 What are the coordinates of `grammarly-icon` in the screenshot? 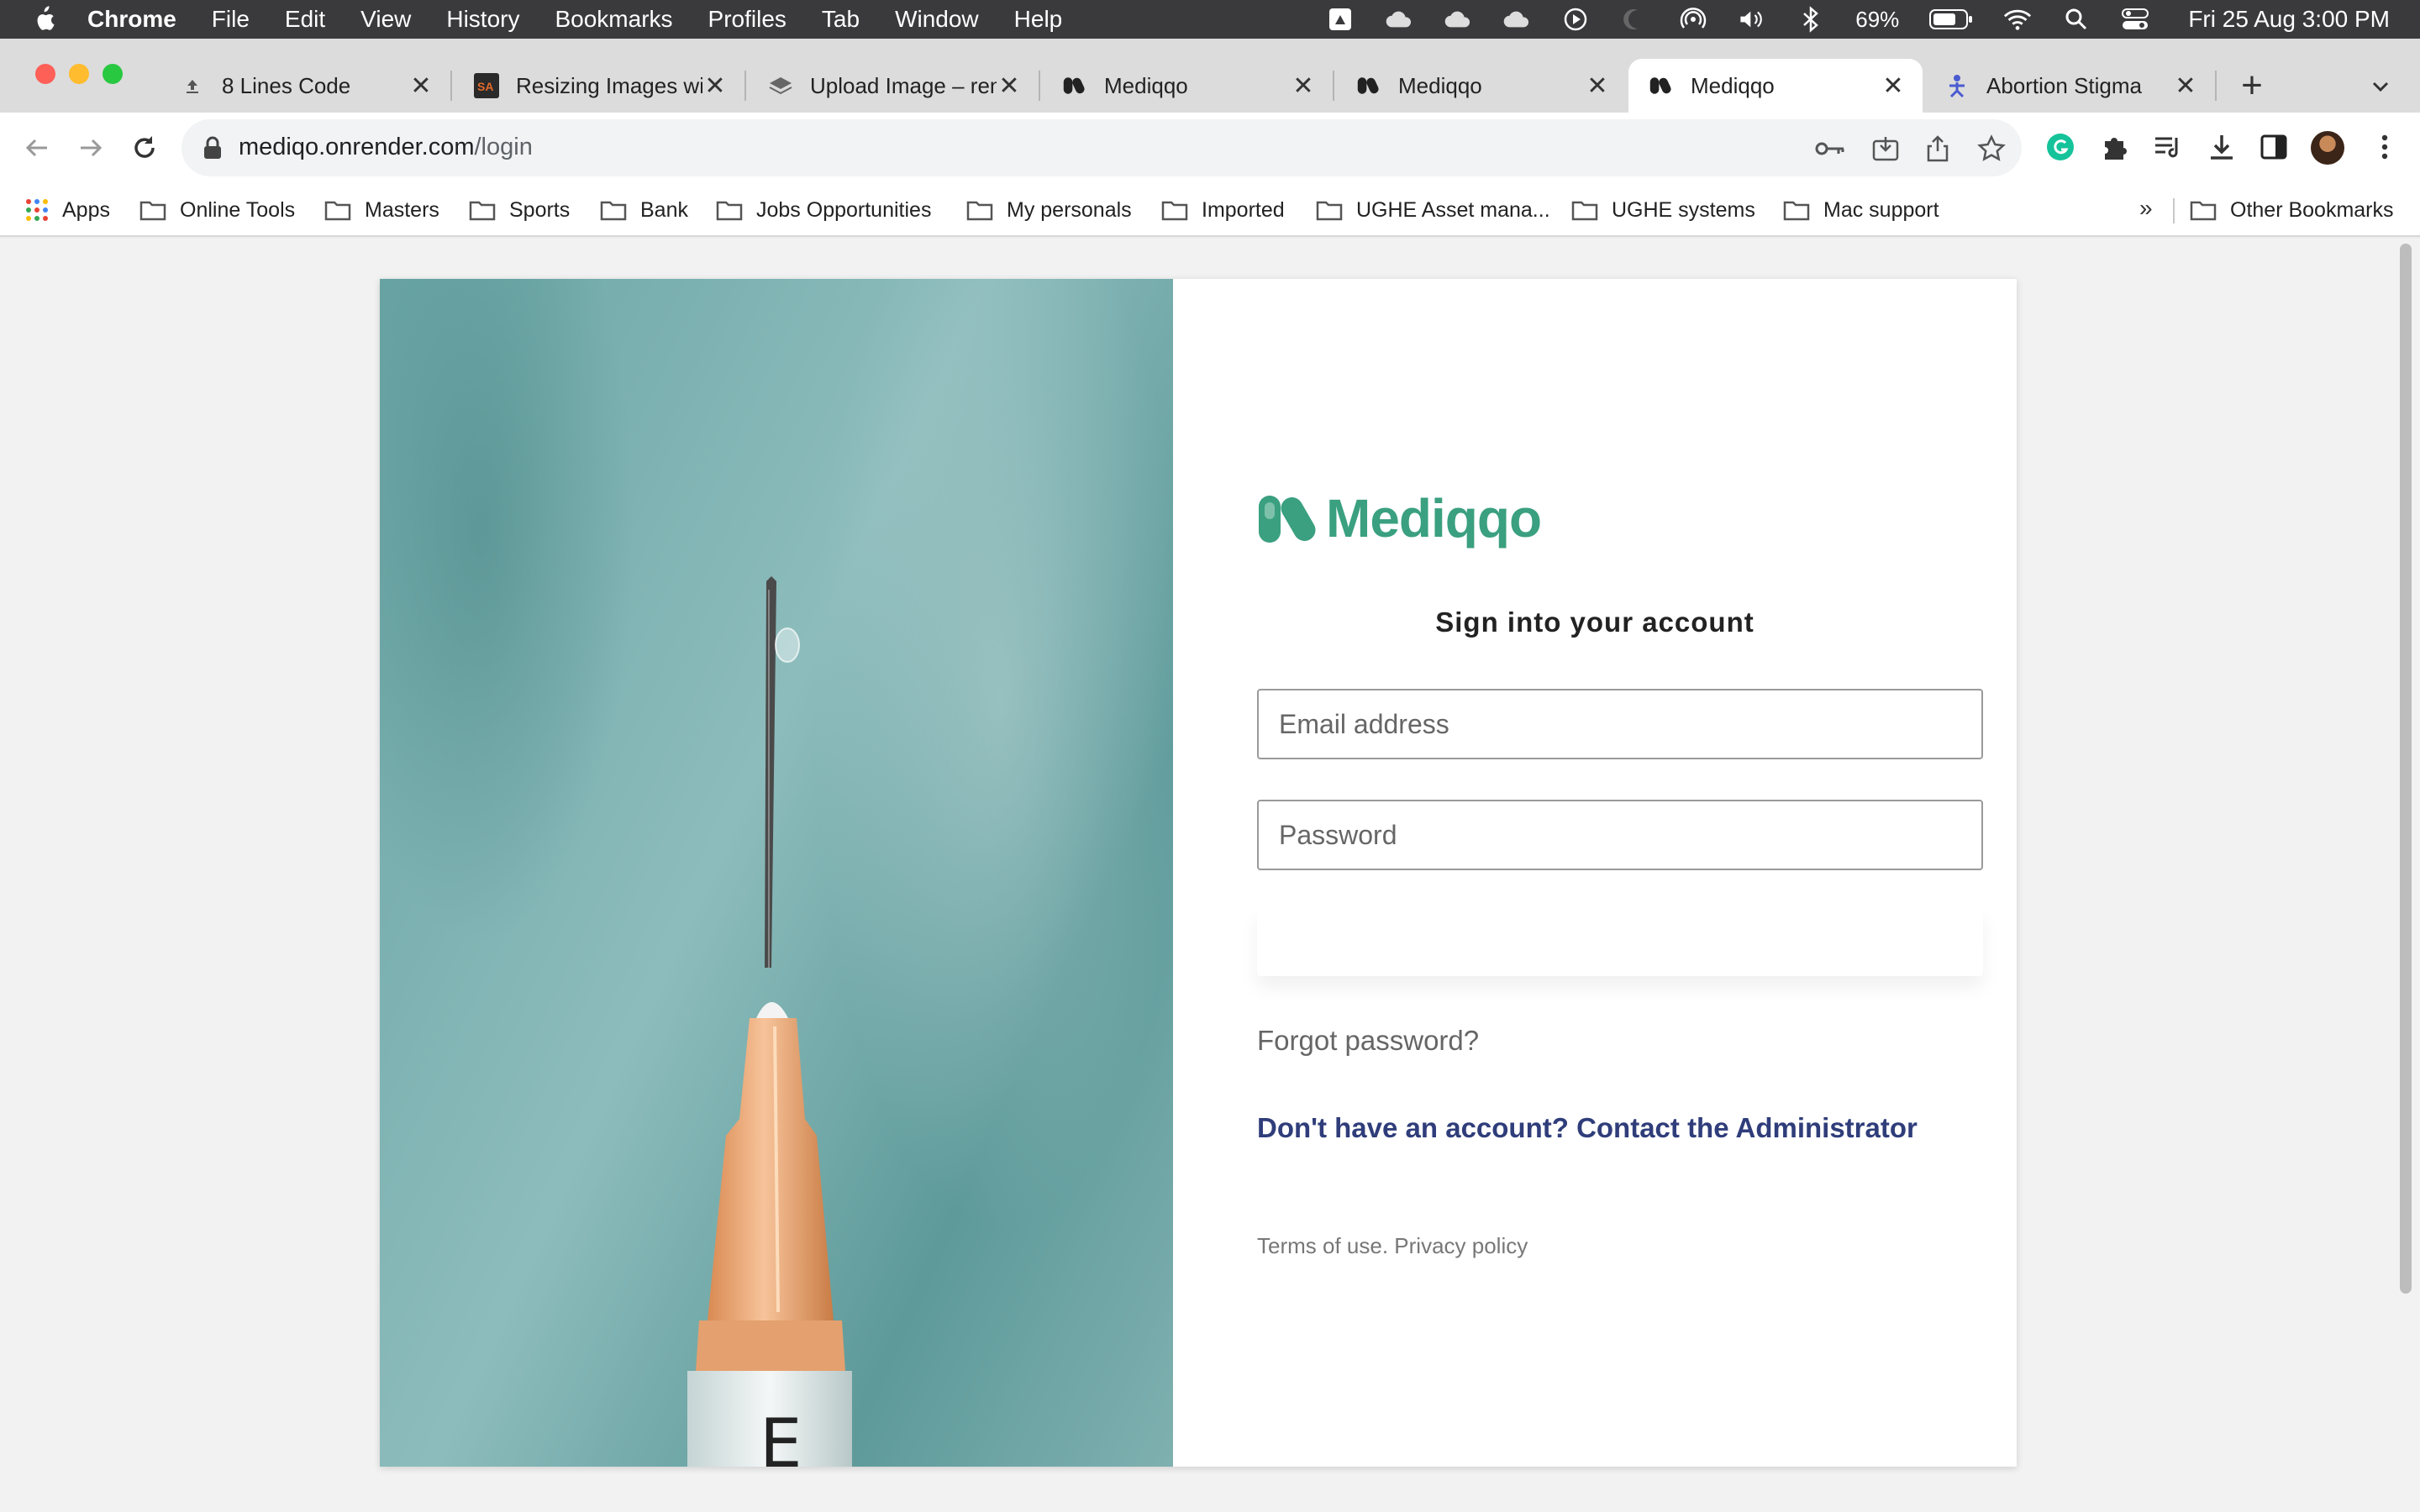 It's located at (2060, 147).